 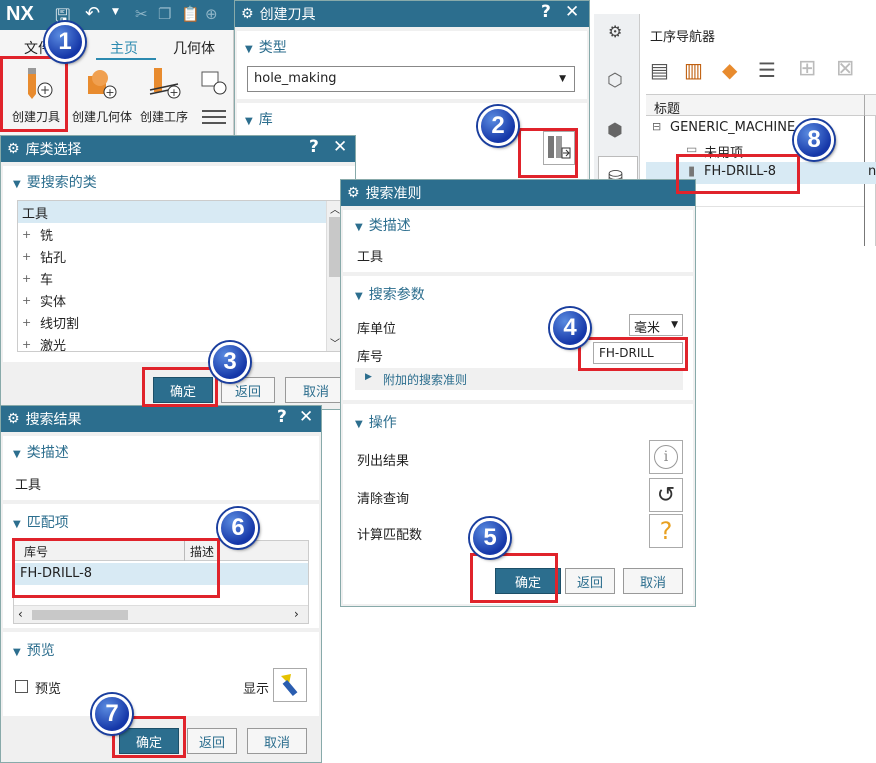 I want to click on list-results-button: i, so click(x=666, y=457).